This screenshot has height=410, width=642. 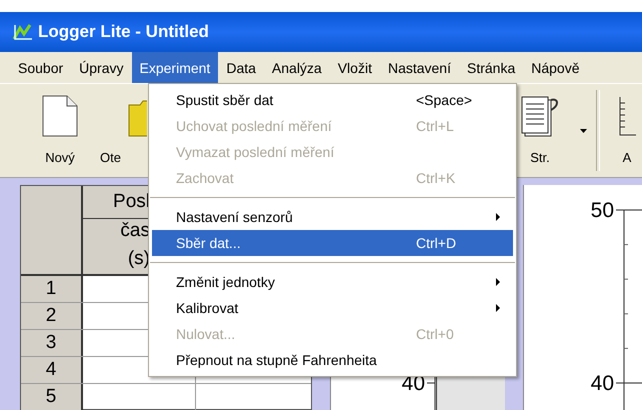 I want to click on menu-item: Stránka, so click(x=491, y=67).